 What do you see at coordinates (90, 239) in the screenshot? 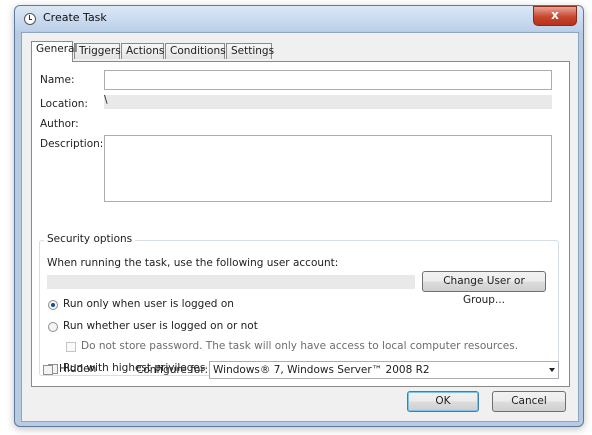
I see `security-options-legend: Security options` at bounding box center [90, 239].